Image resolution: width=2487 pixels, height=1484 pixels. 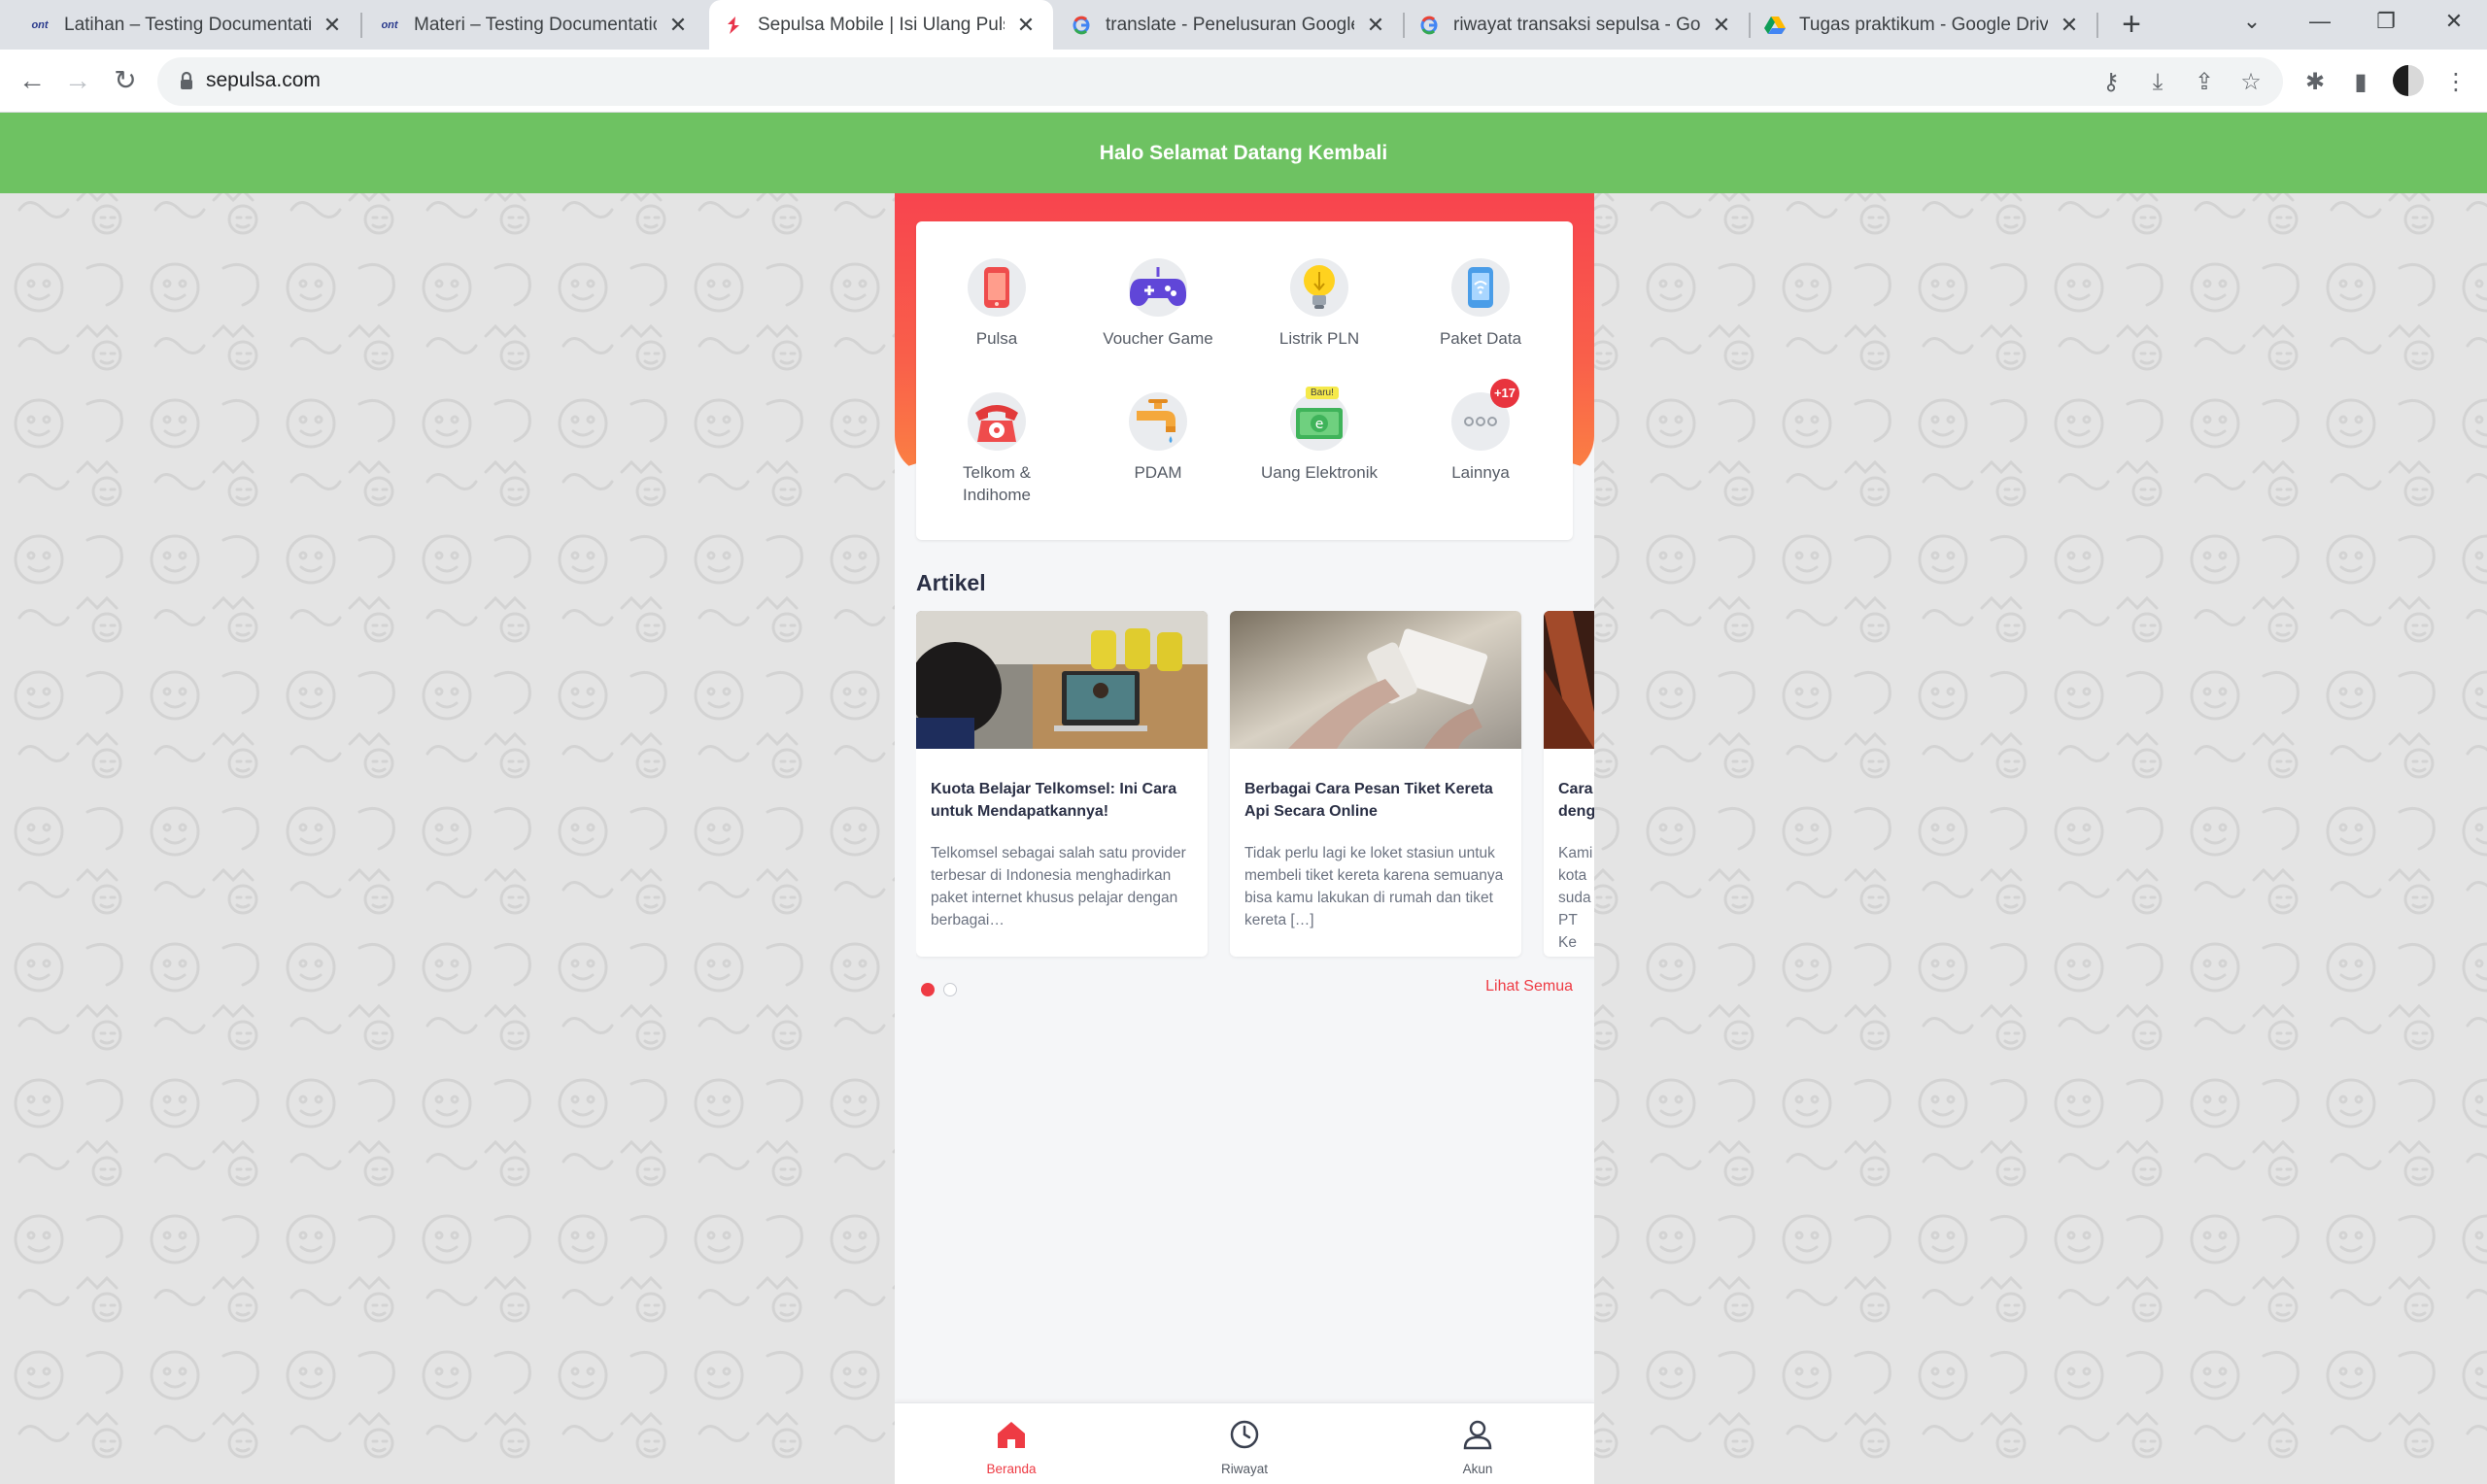 What do you see at coordinates (2251, 82) in the screenshot?
I see `bookmark-star-icon: ☆` at bounding box center [2251, 82].